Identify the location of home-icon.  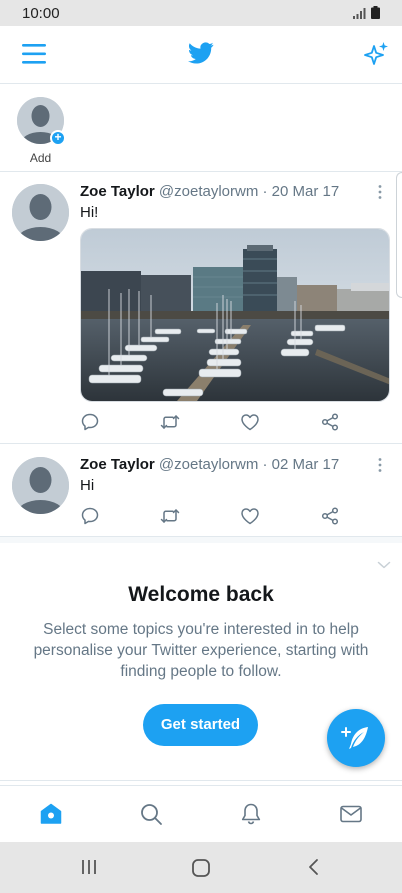
(51, 814).